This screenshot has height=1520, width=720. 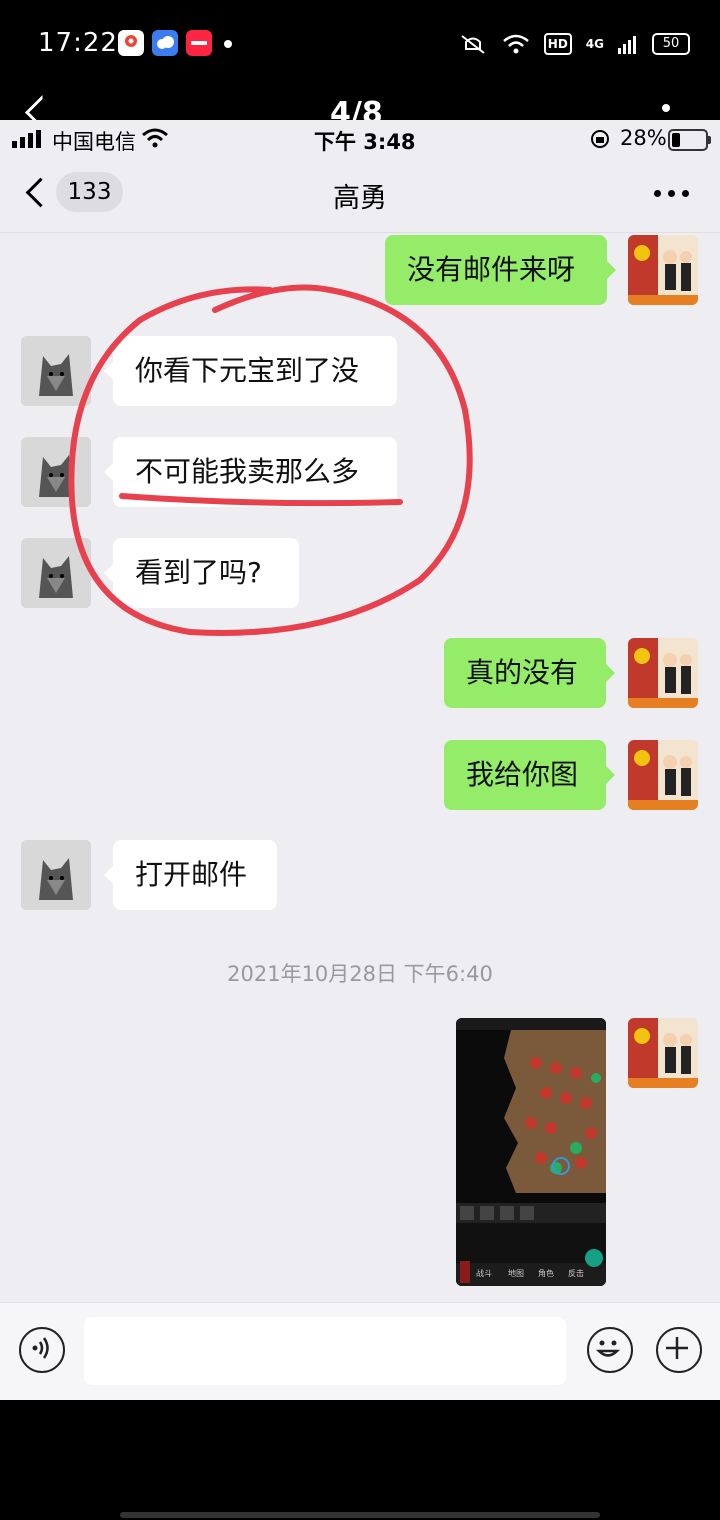 What do you see at coordinates (325, 1351) in the screenshot?
I see `message-input` at bounding box center [325, 1351].